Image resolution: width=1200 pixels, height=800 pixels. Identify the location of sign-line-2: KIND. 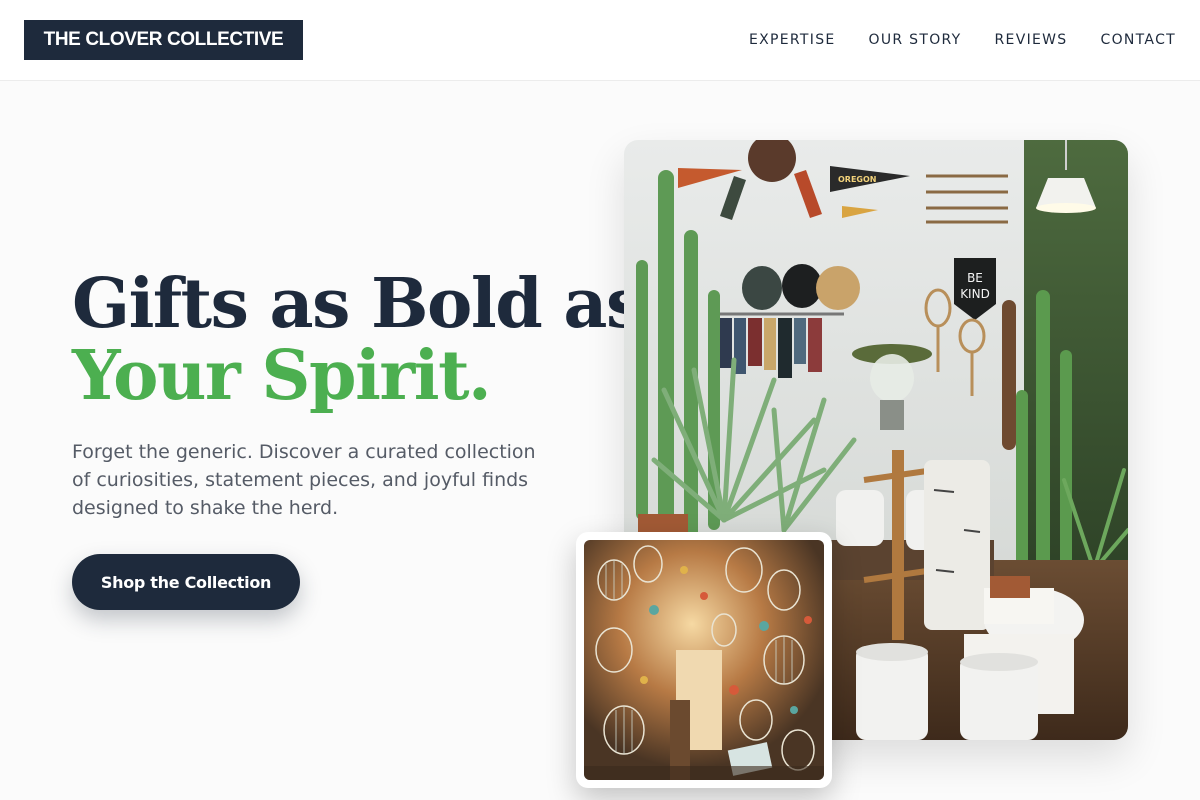
(975, 294).